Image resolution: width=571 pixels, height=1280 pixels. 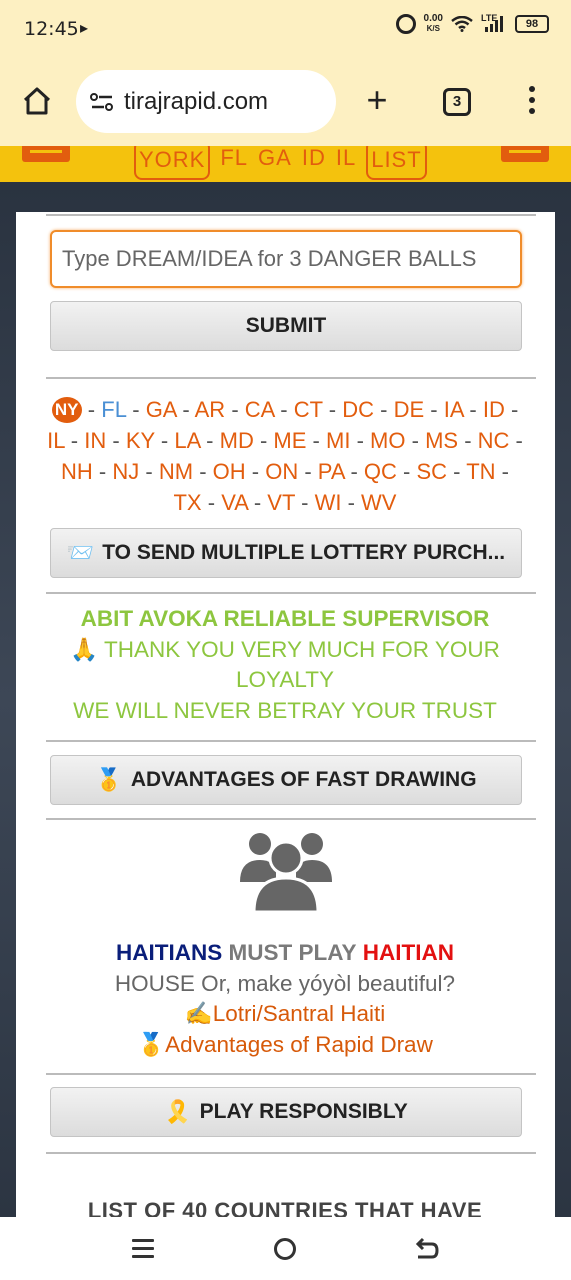 What do you see at coordinates (314, 163) in the screenshot?
I see `header-link-id: ID` at bounding box center [314, 163].